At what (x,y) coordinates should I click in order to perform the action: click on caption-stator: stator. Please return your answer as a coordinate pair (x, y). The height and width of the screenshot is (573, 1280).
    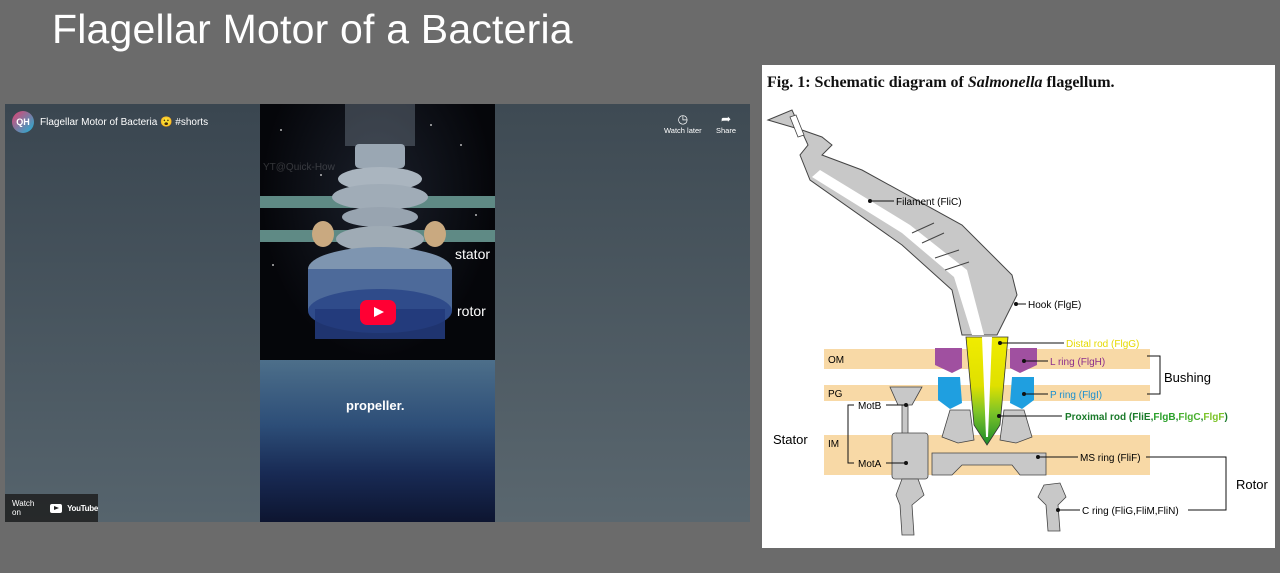
    Looking at the image, I should click on (473, 254).